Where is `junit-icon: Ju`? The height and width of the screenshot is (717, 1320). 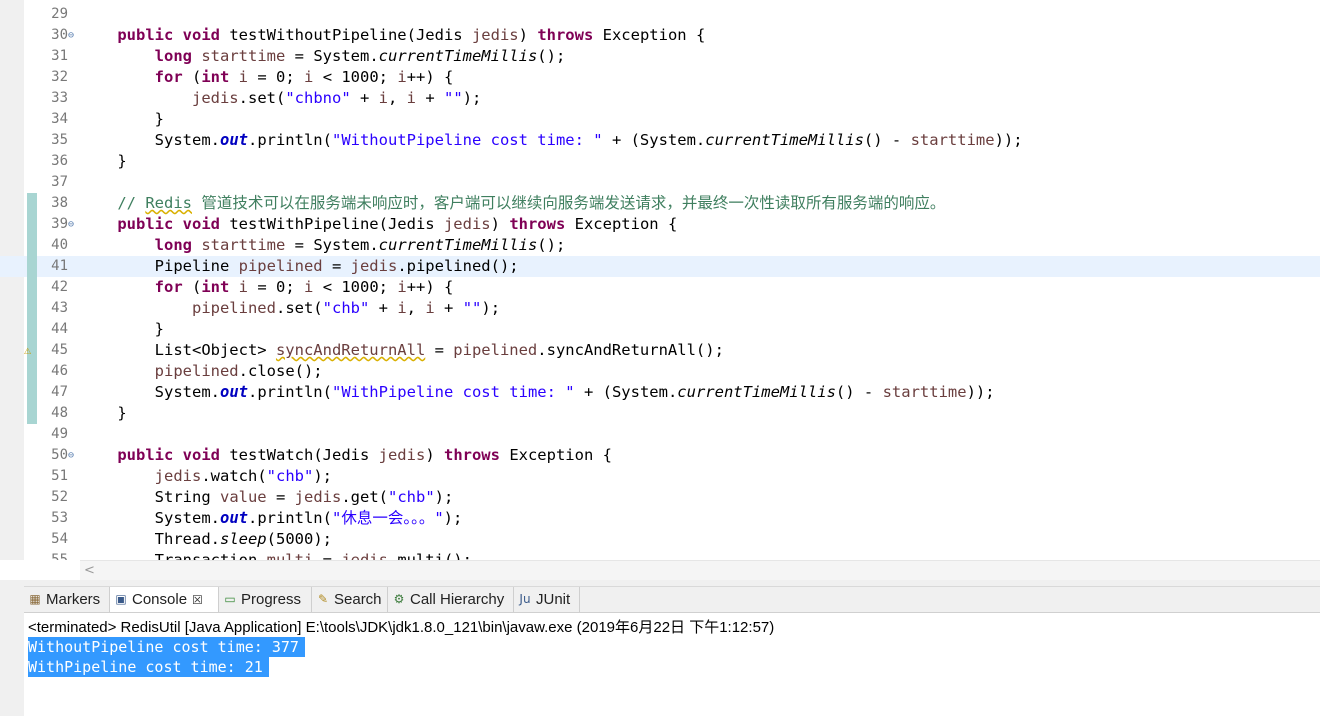 junit-icon: Ju is located at coordinates (525, 599).